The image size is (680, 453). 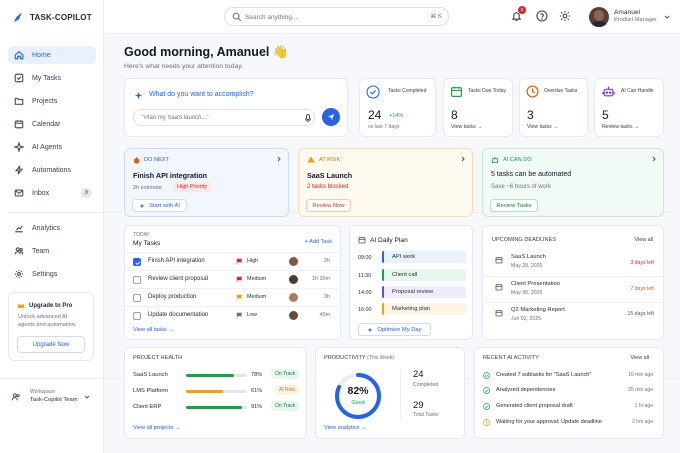 I want to click on microphone-icon, so click(x=308, y=118).